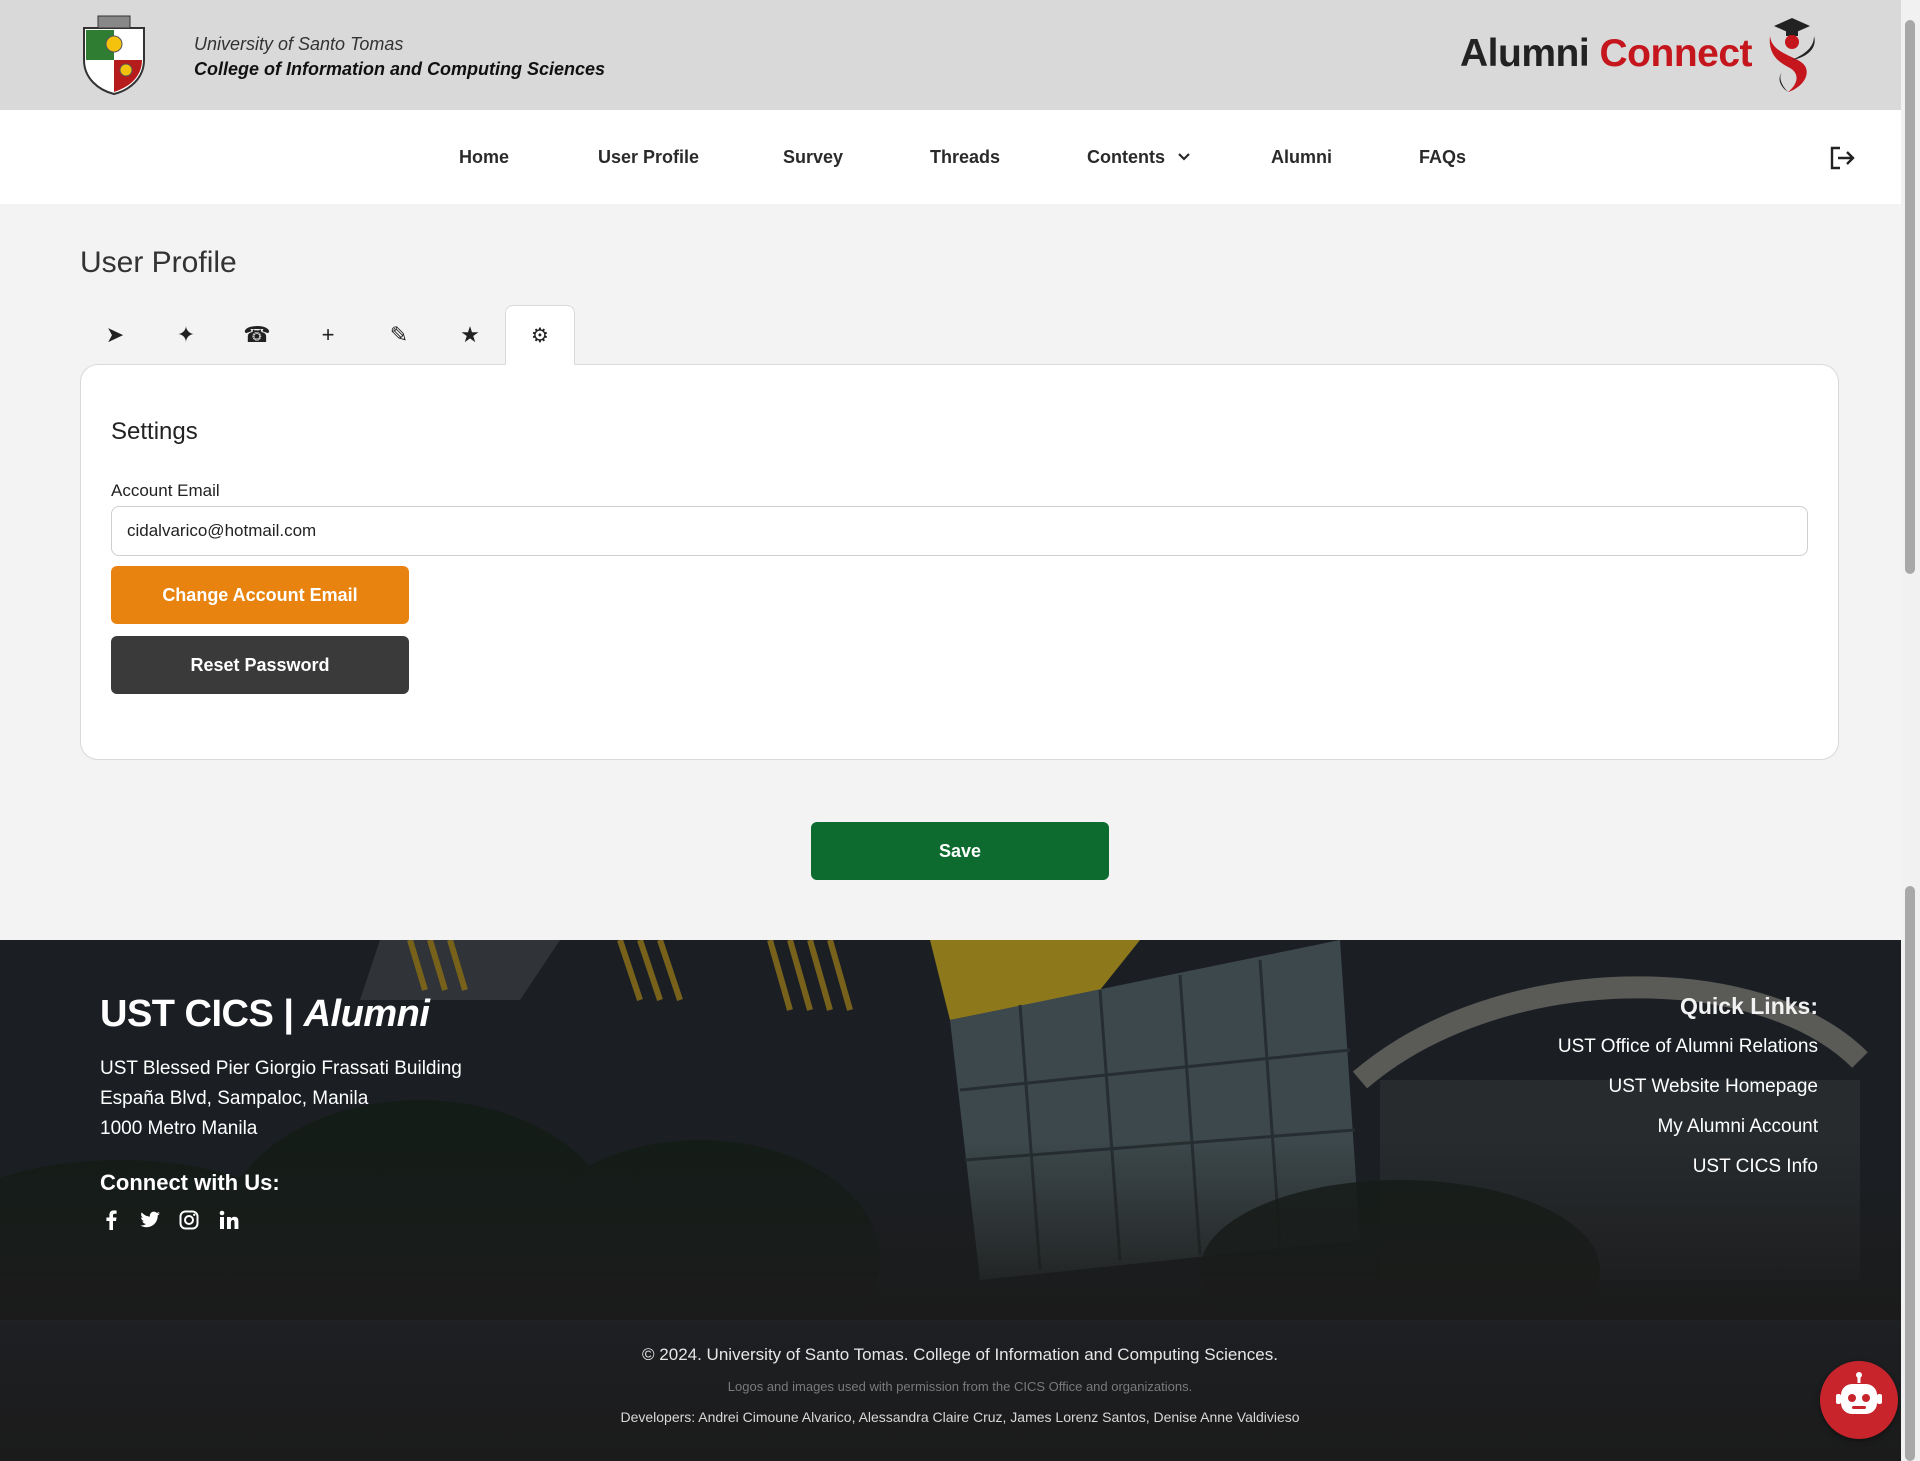 The image size is (1920, 1461). I want to click on gear-icon: ⚙, so click(540, 335).